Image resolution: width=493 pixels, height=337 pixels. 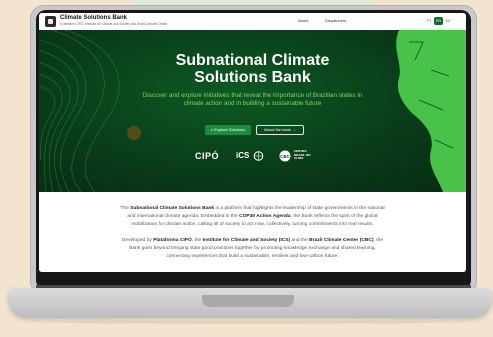 I want to click on brand-title: Climate Solutions Bank, so click(x=93, y=18).